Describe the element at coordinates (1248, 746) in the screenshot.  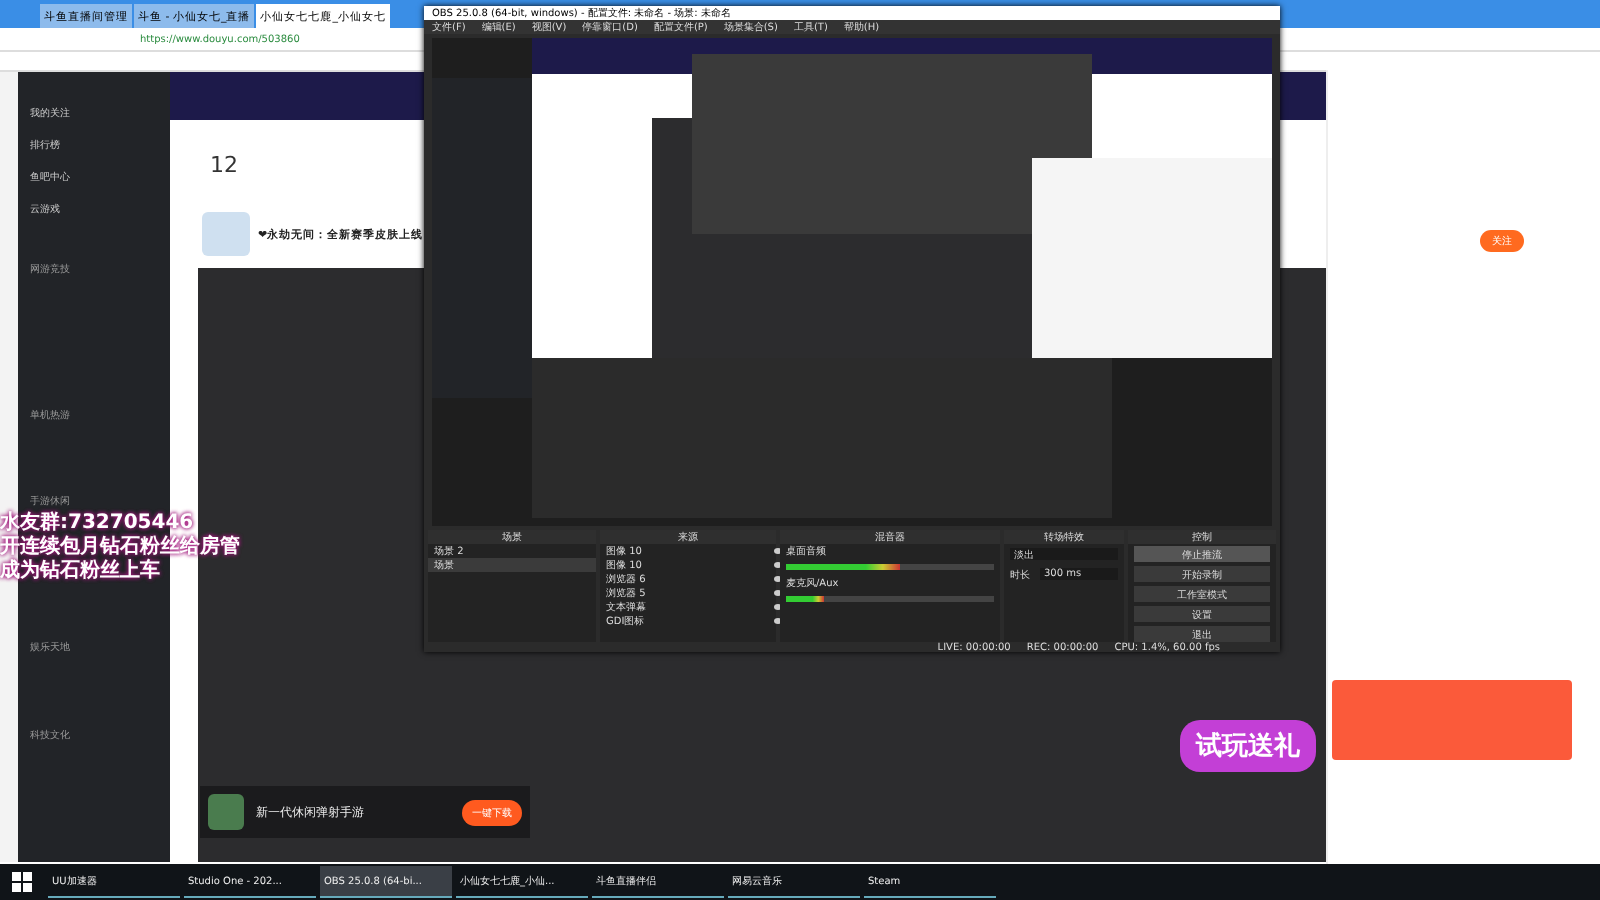
I see `gift-banner: 试玩送礼` at that location.